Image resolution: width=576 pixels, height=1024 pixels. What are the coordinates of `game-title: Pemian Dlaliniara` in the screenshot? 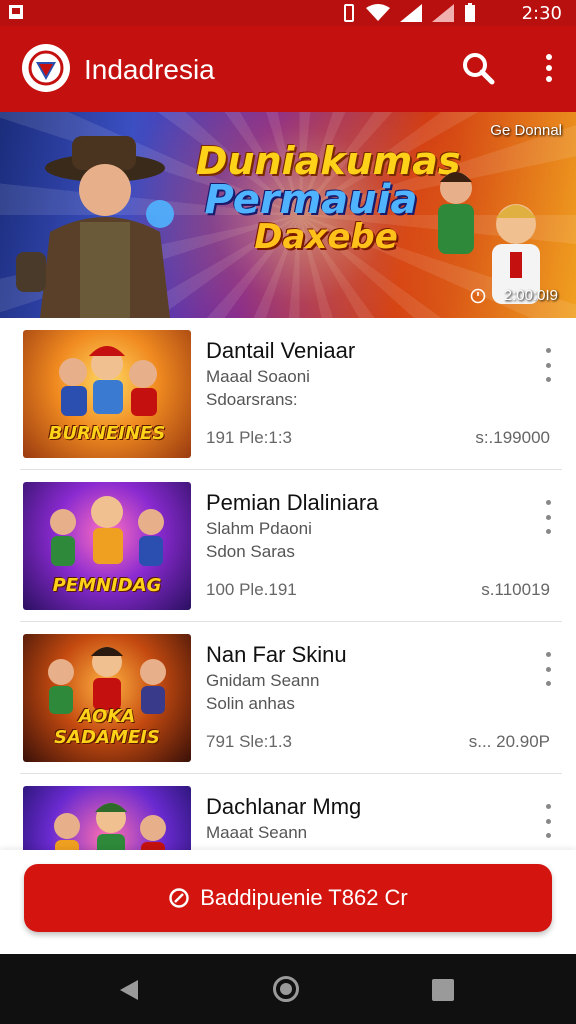 It's located at (292, 502).